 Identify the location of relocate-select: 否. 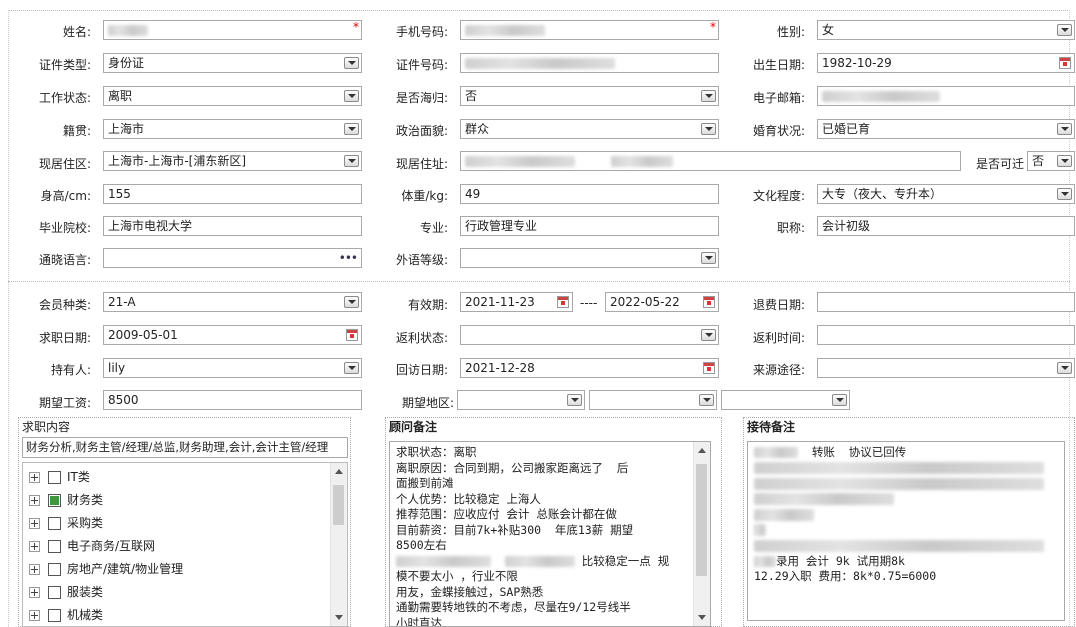
(1051, 161).